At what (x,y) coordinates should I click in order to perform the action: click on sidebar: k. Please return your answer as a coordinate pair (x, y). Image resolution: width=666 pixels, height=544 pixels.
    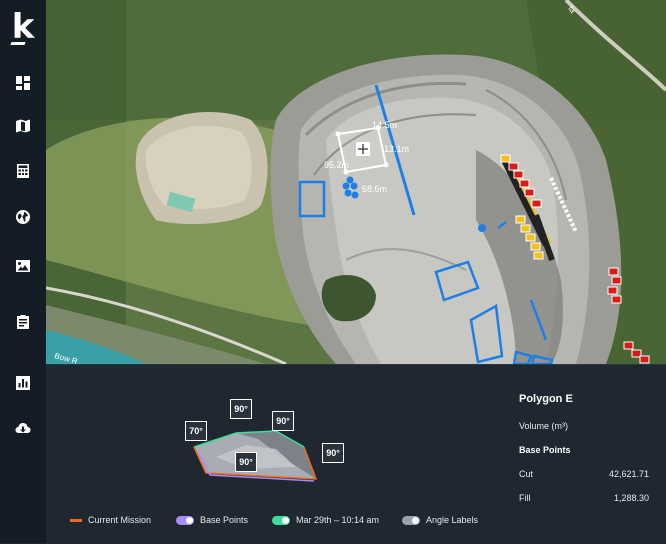
    Looking at the image, I should click on (23, 271).